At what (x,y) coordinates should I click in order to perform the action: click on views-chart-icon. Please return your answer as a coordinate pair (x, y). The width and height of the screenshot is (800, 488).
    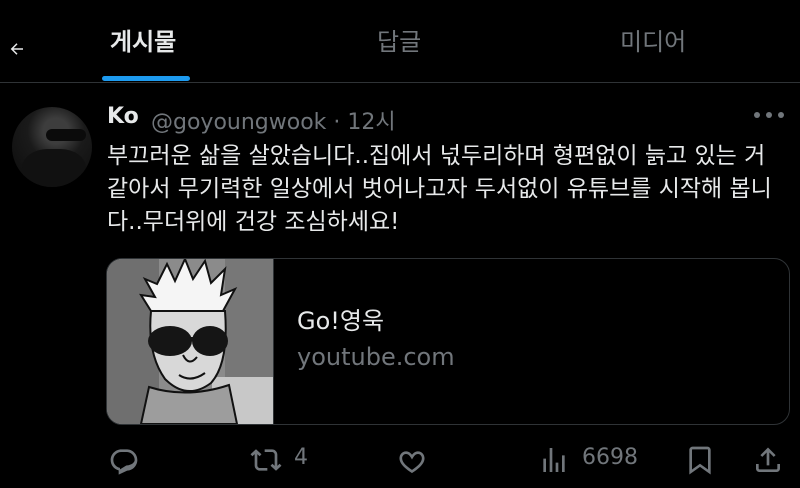
    Looking at the image, I should click on (554, 460).